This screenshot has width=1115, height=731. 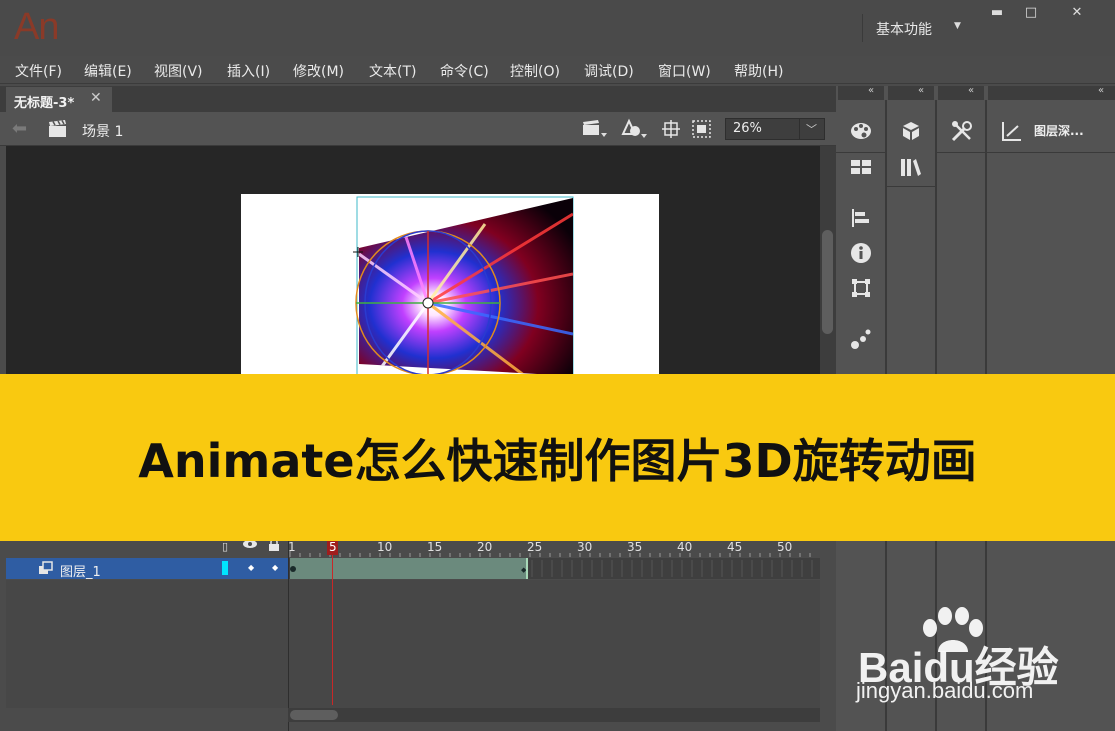 I want to click on scene-label: 场景 1, so click(x=103, y=132).